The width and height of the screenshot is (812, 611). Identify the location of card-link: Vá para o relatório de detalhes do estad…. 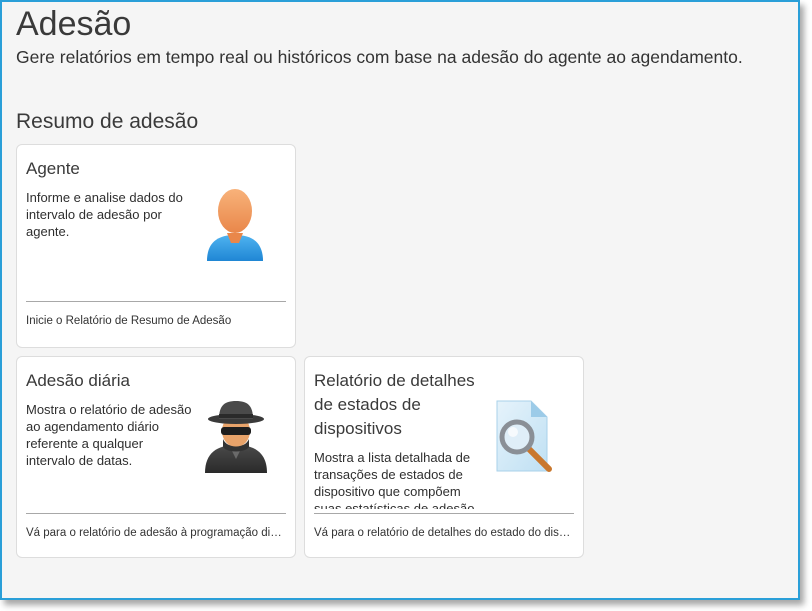
(444, 533).